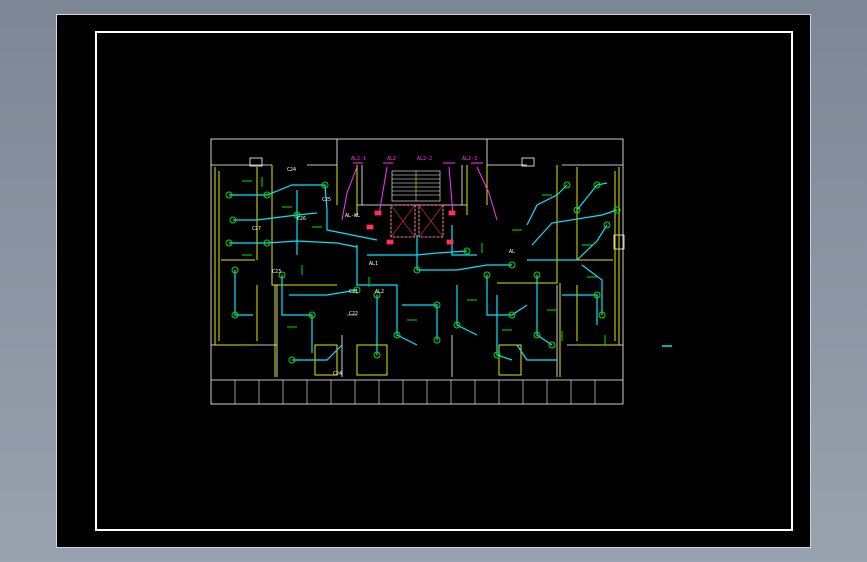  Describe the element at coordinates (352, 216) in the screenshot. I see `label-al-wl: AL-WL` at that location.